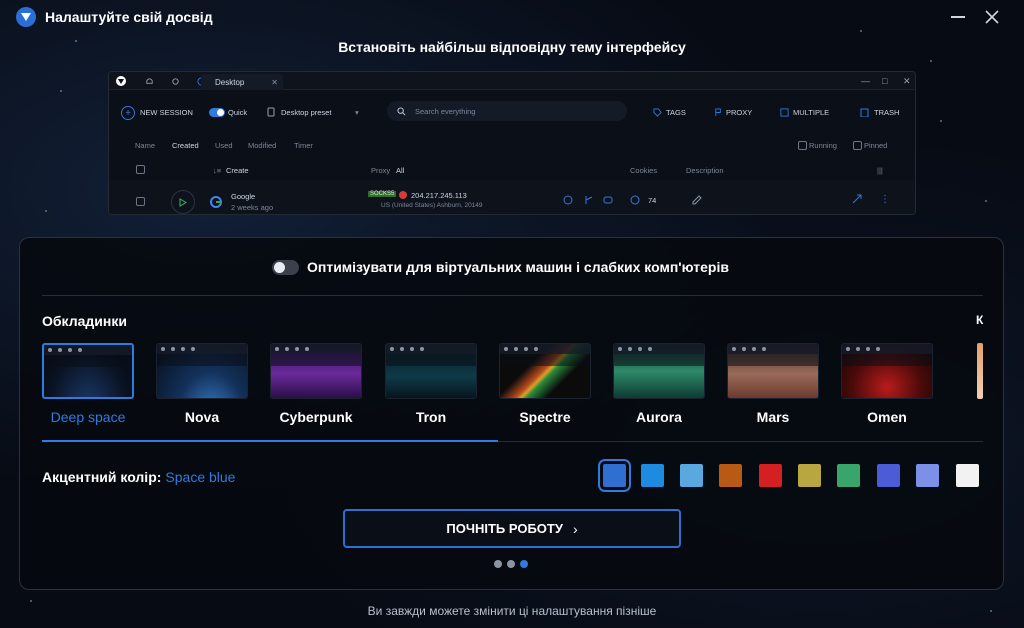  I want to click on cover-cyberpunk: Cyberpunk, so click(316, 386).